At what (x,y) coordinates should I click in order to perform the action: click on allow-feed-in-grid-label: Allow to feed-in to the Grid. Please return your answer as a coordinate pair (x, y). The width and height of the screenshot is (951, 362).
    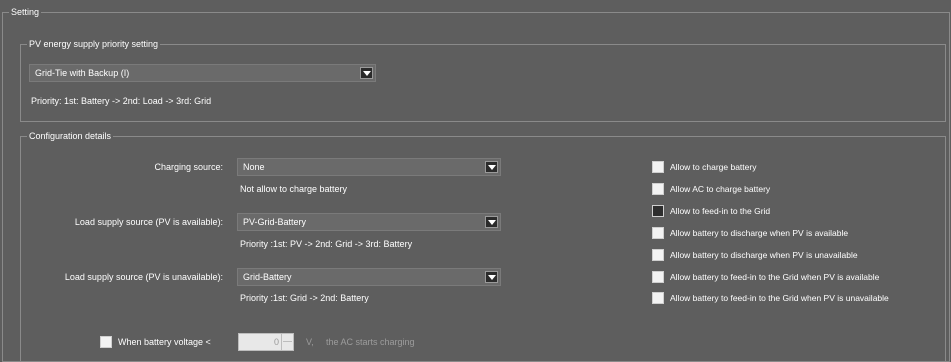
    Looking at the image, I should click on (720, 211).